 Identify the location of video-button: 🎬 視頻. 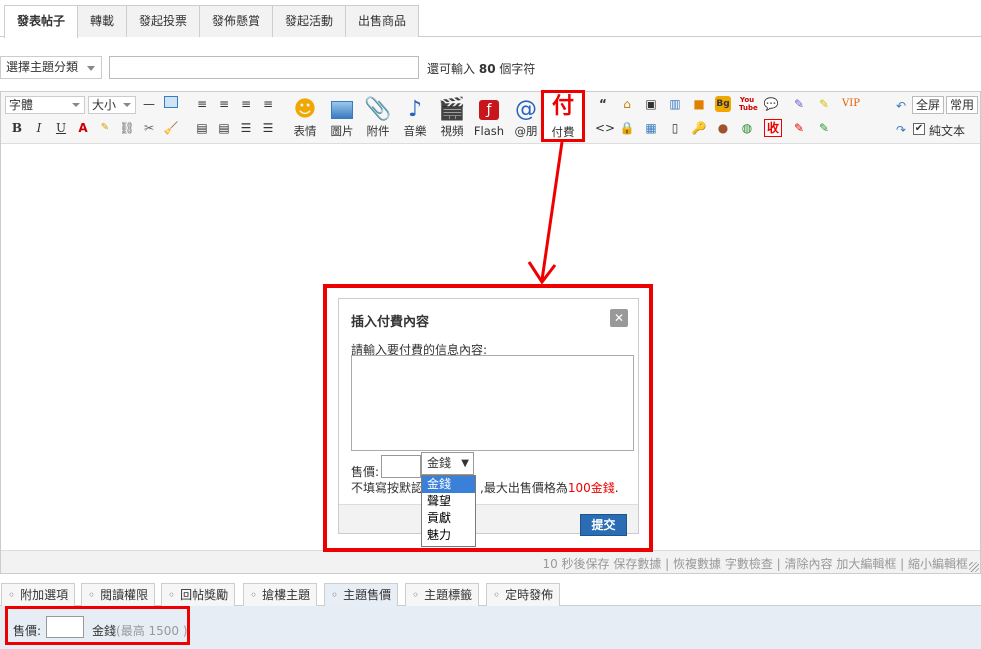
(452, 117).